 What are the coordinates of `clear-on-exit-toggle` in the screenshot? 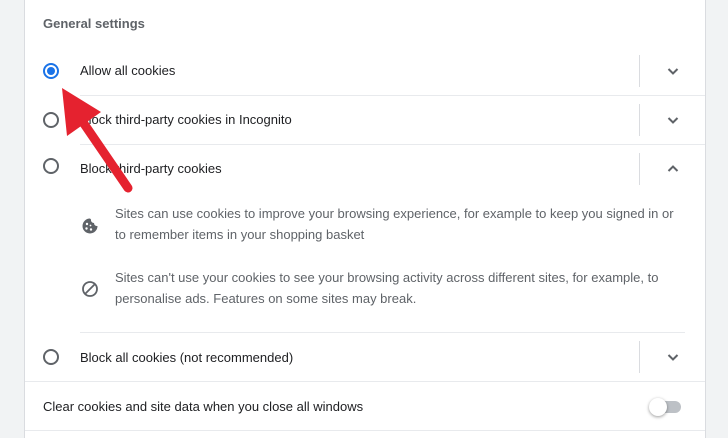 It's located at (665, 407).